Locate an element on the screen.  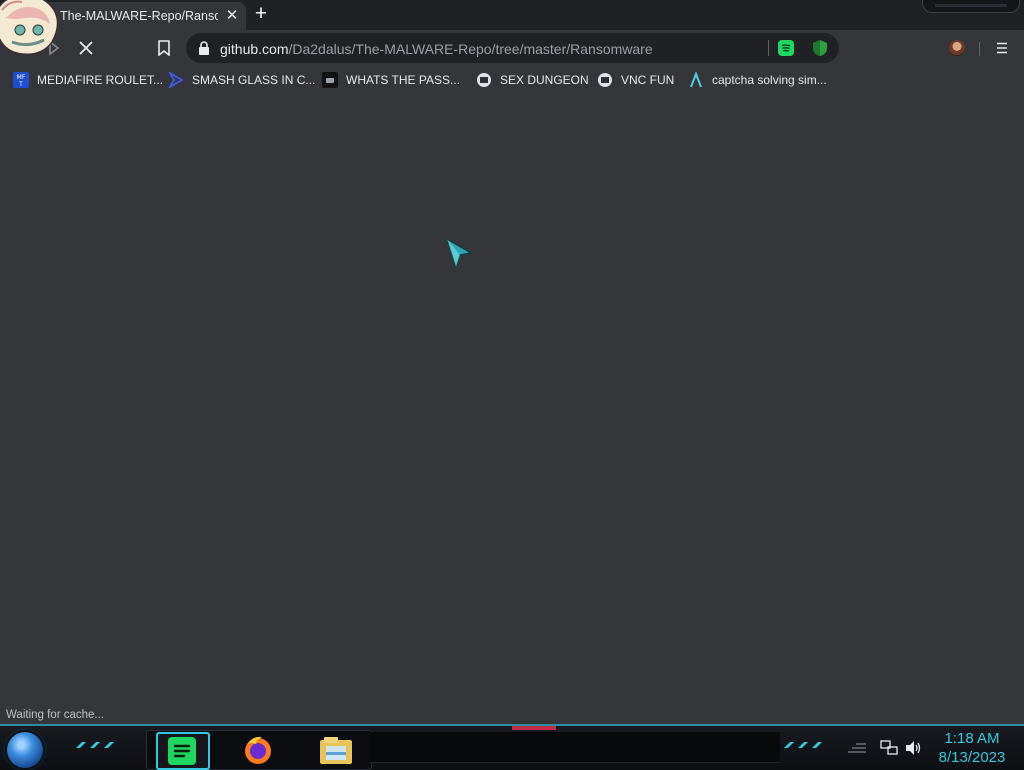
bookmark-label: VNC FUN is located at coordinates (648, 80).